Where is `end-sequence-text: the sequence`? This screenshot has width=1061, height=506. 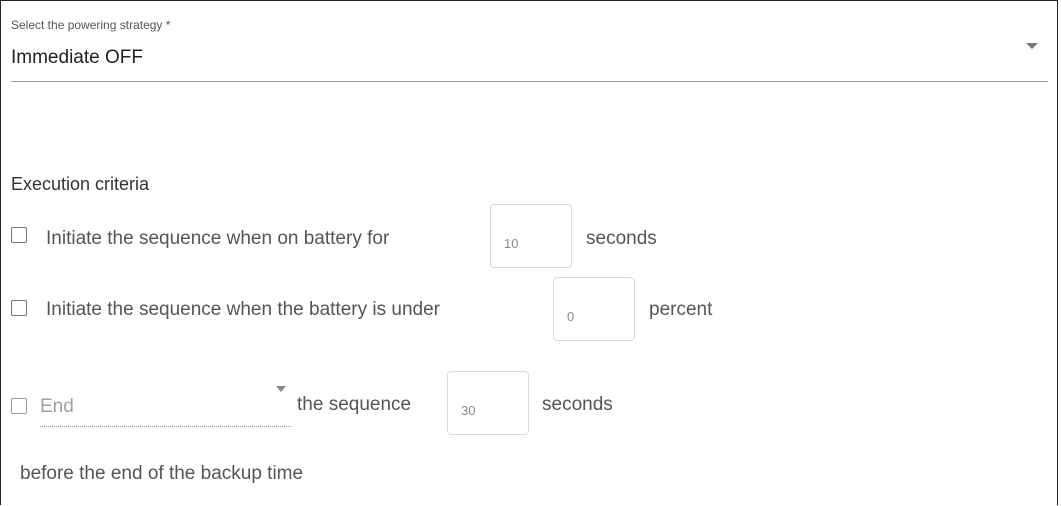
end-sequence-text: the sequence is located at coordinates (354, 404).